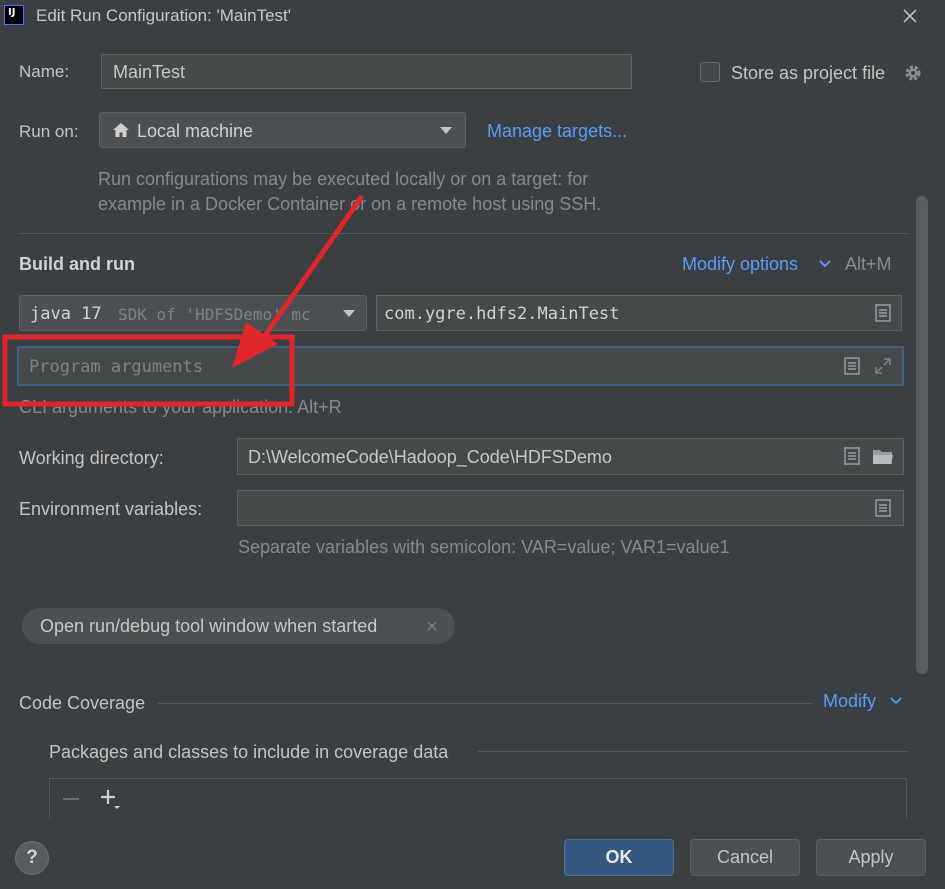 The height and width of the screenshot is (889, 945). Describe the element at coordinates (868, 264) in the screenshot. I see `modify-options-shortcut: Alt+M` at that location.